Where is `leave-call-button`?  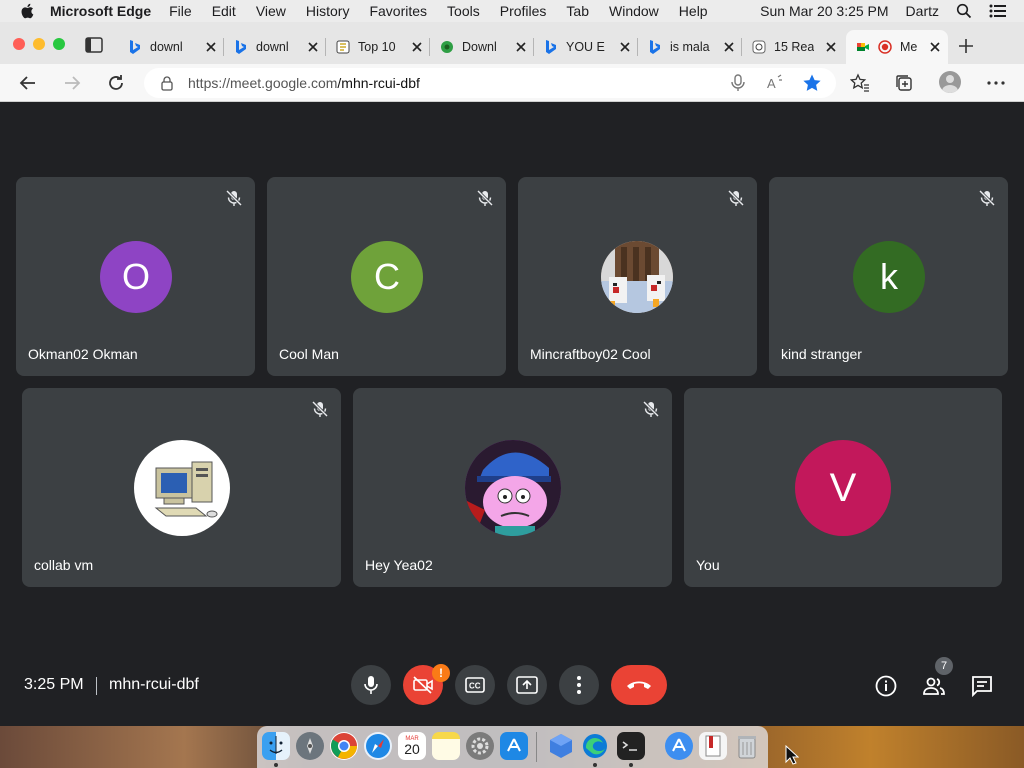 leave-call-button is located at coordinates (639, 685).